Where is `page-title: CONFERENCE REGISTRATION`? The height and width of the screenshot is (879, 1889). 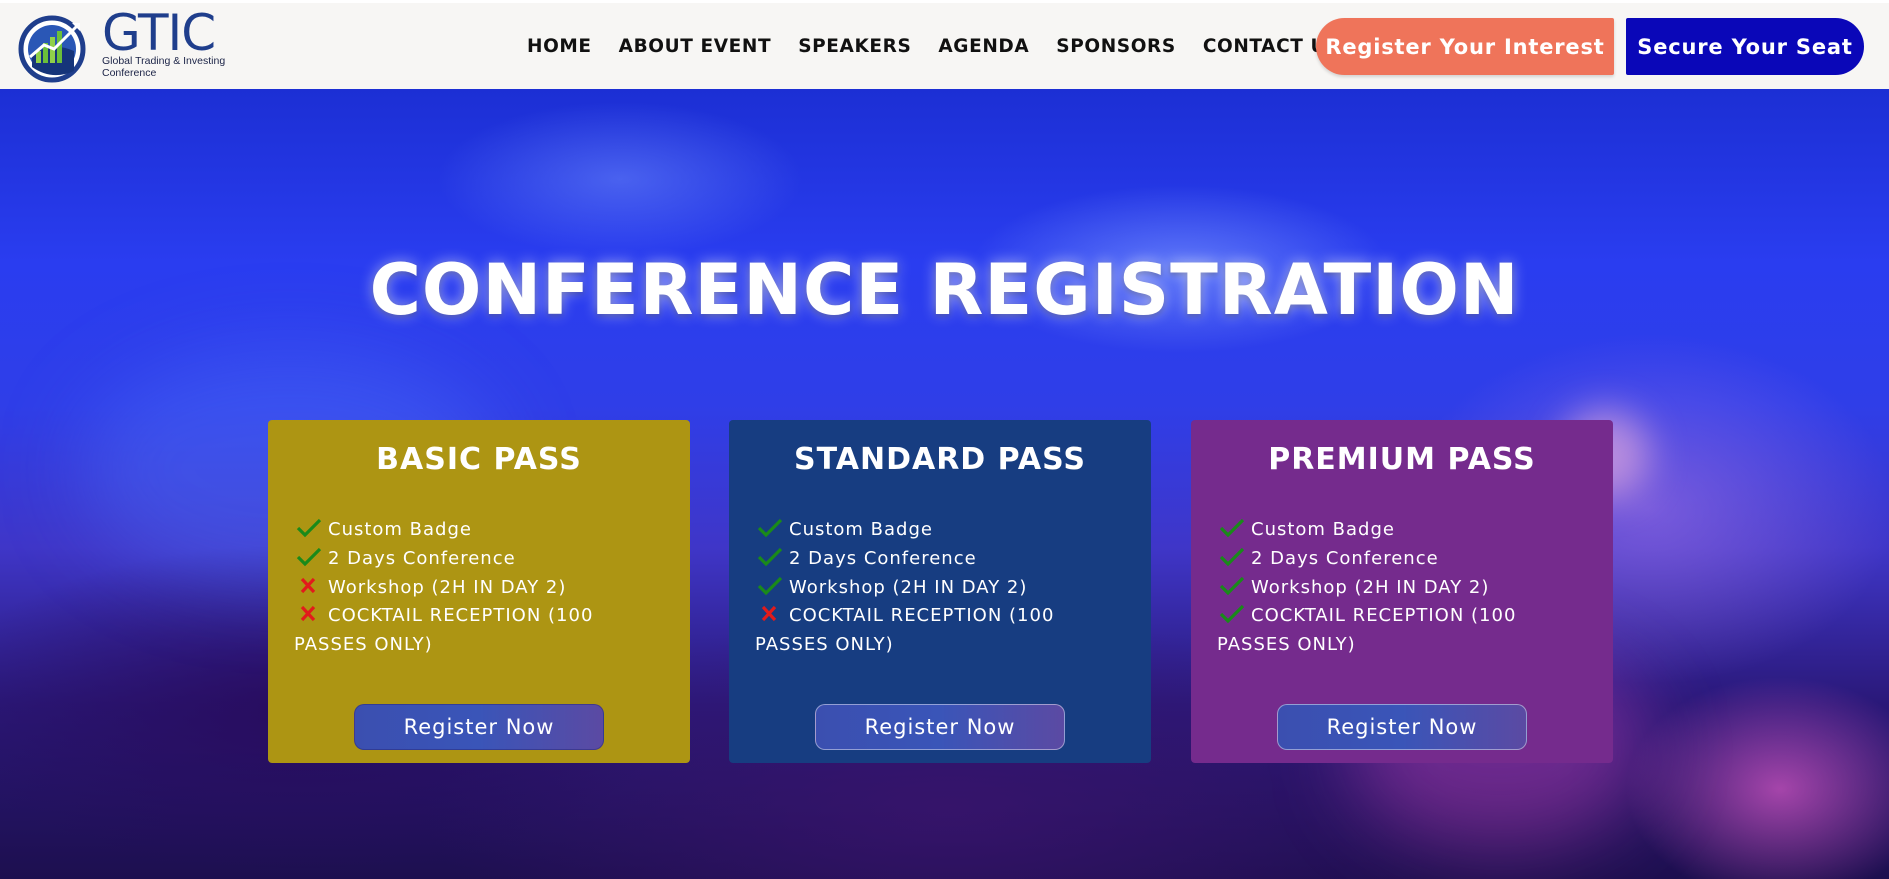 page-title: CONFERENCE REGISTRATION is located at coordinates (944, 290).